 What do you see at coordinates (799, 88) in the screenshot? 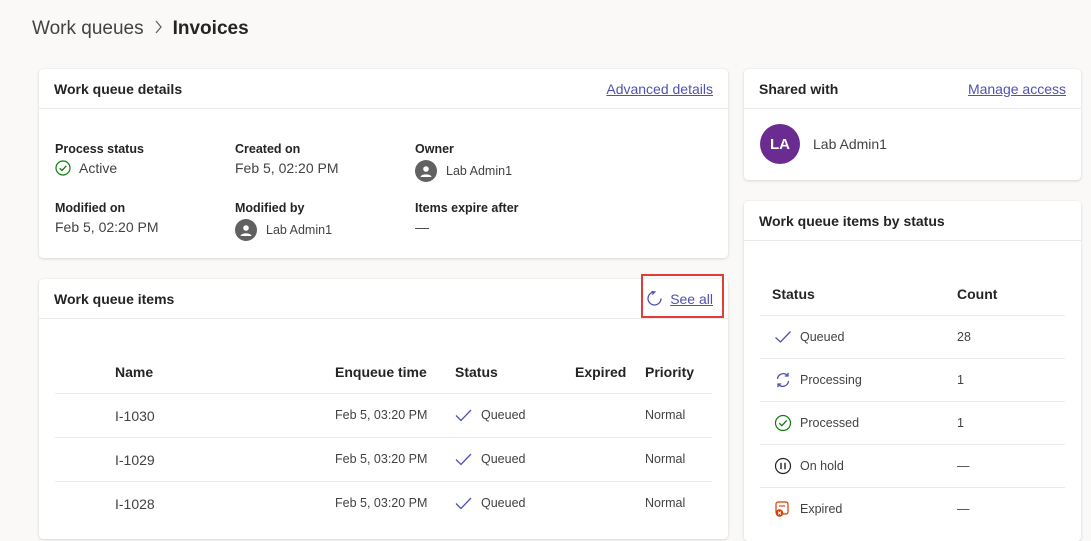
I see `card-title: Shared with` at bounding box center [799, 88].